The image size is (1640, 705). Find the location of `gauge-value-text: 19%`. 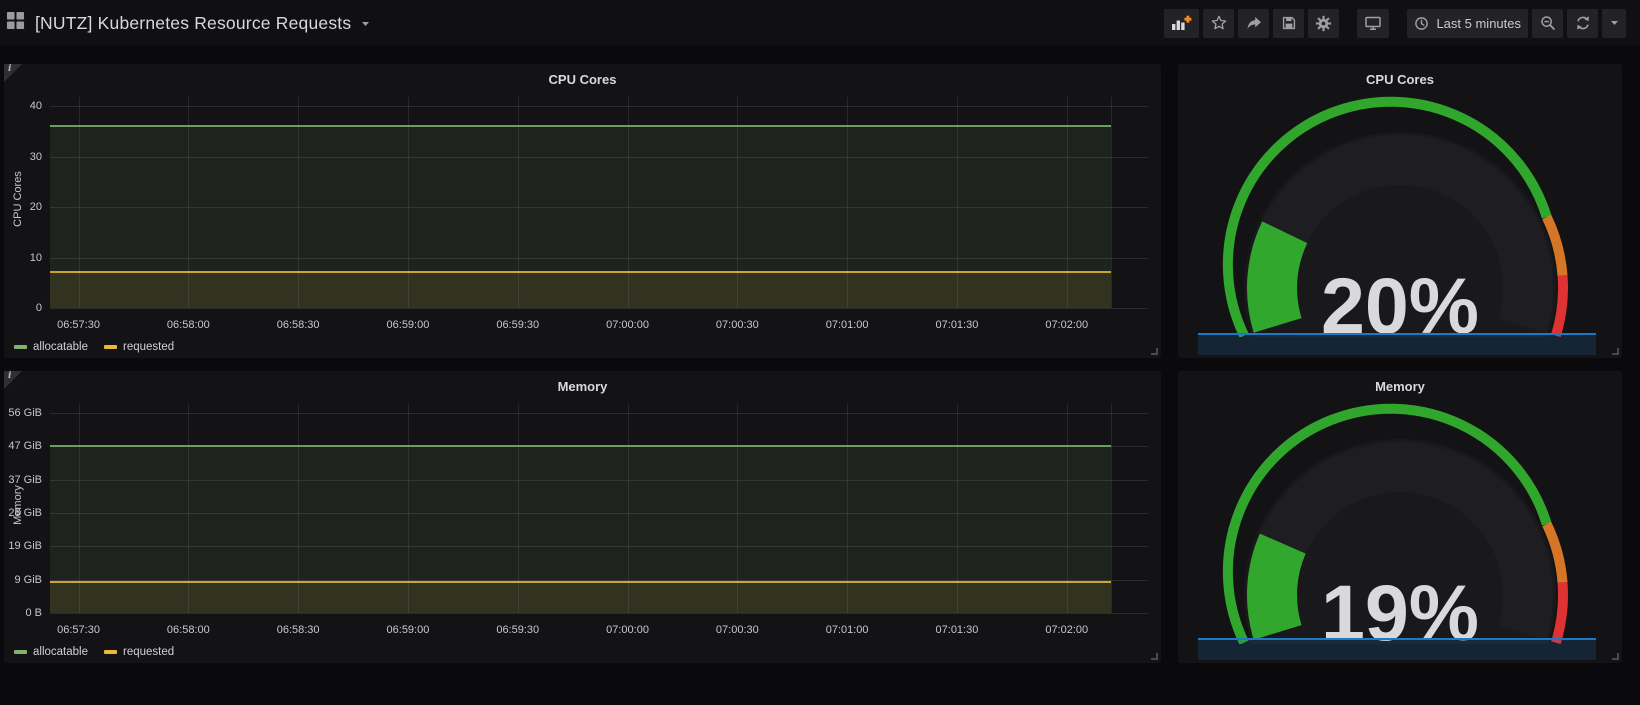

gauge-value-text: 19% is located at coordinates (1400, 606).